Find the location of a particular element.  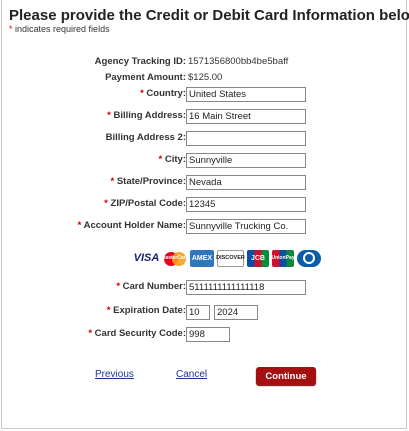

row-billing-address-2: Billing Address 2: is located at coordinates (203, 139).